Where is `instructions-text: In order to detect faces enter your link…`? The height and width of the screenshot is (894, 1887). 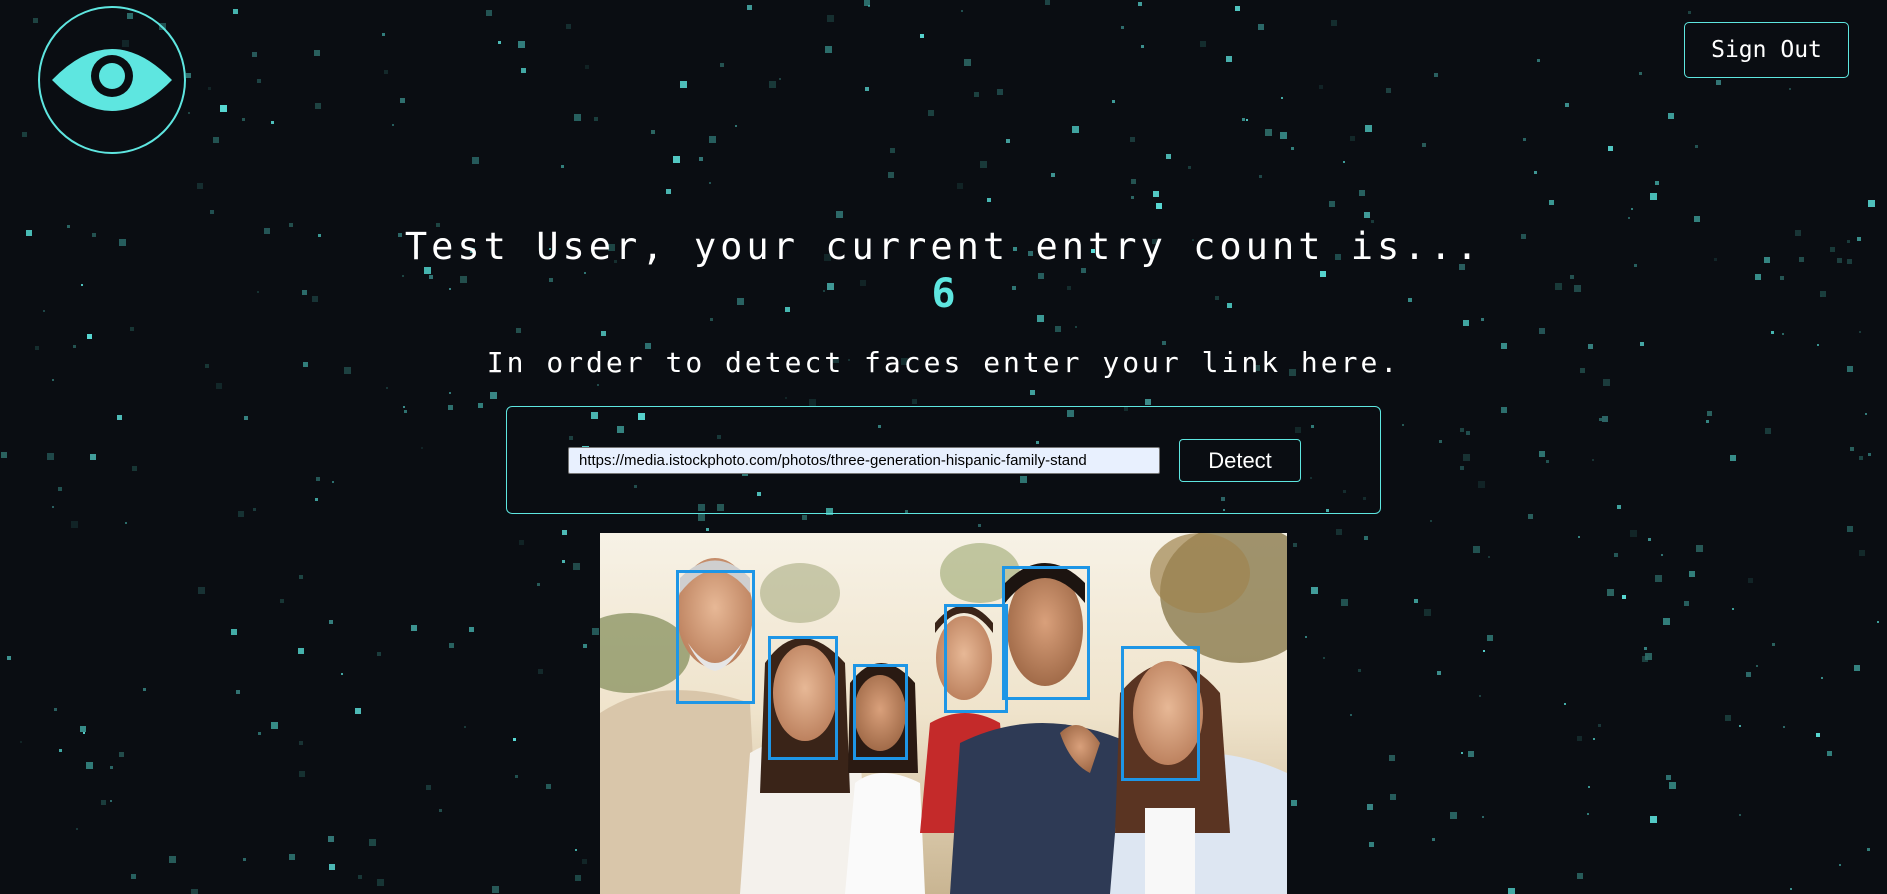 instructions-text: In order to detect faces enter your link… is located at coordinates (943, 362).